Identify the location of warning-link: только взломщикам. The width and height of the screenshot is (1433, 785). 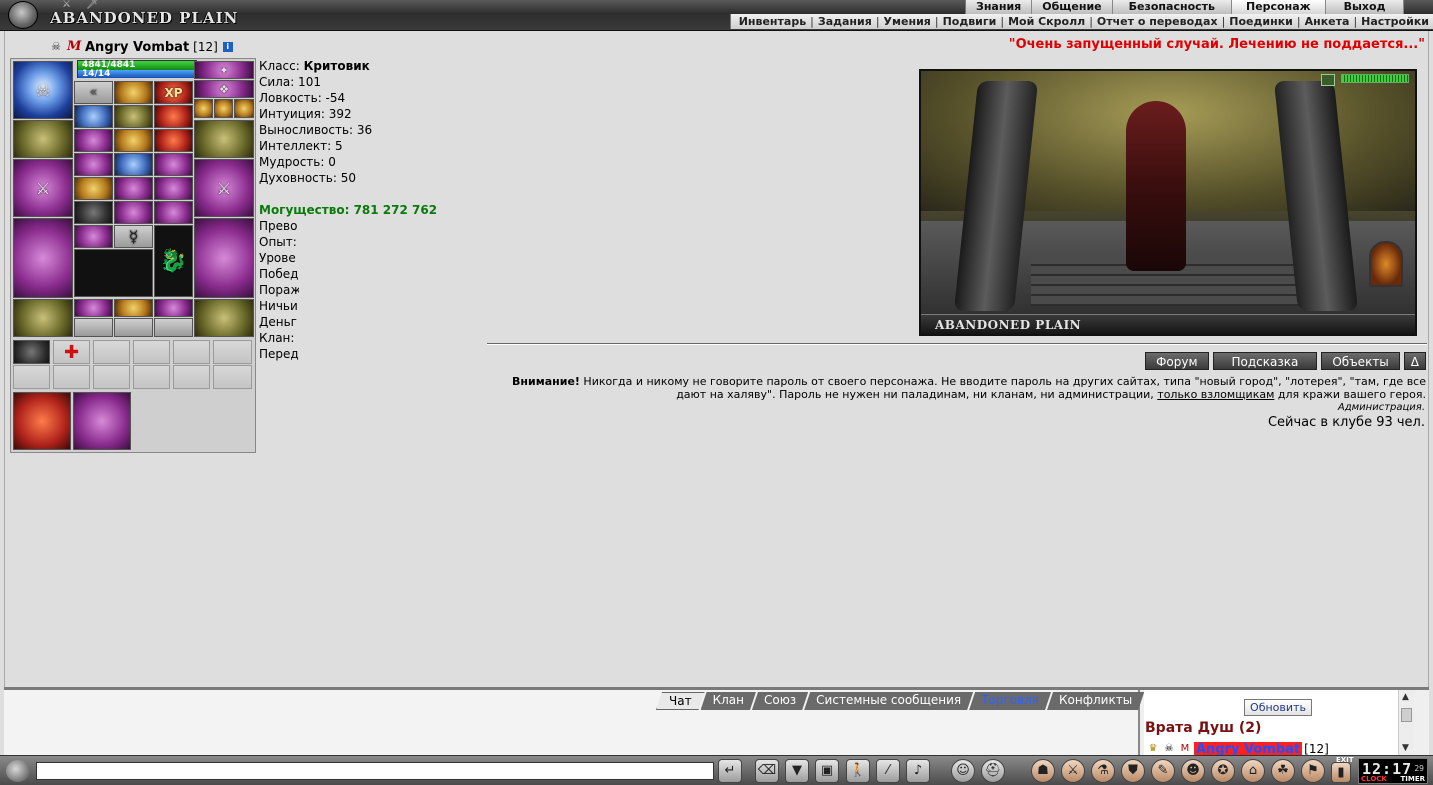
(1215, 394).